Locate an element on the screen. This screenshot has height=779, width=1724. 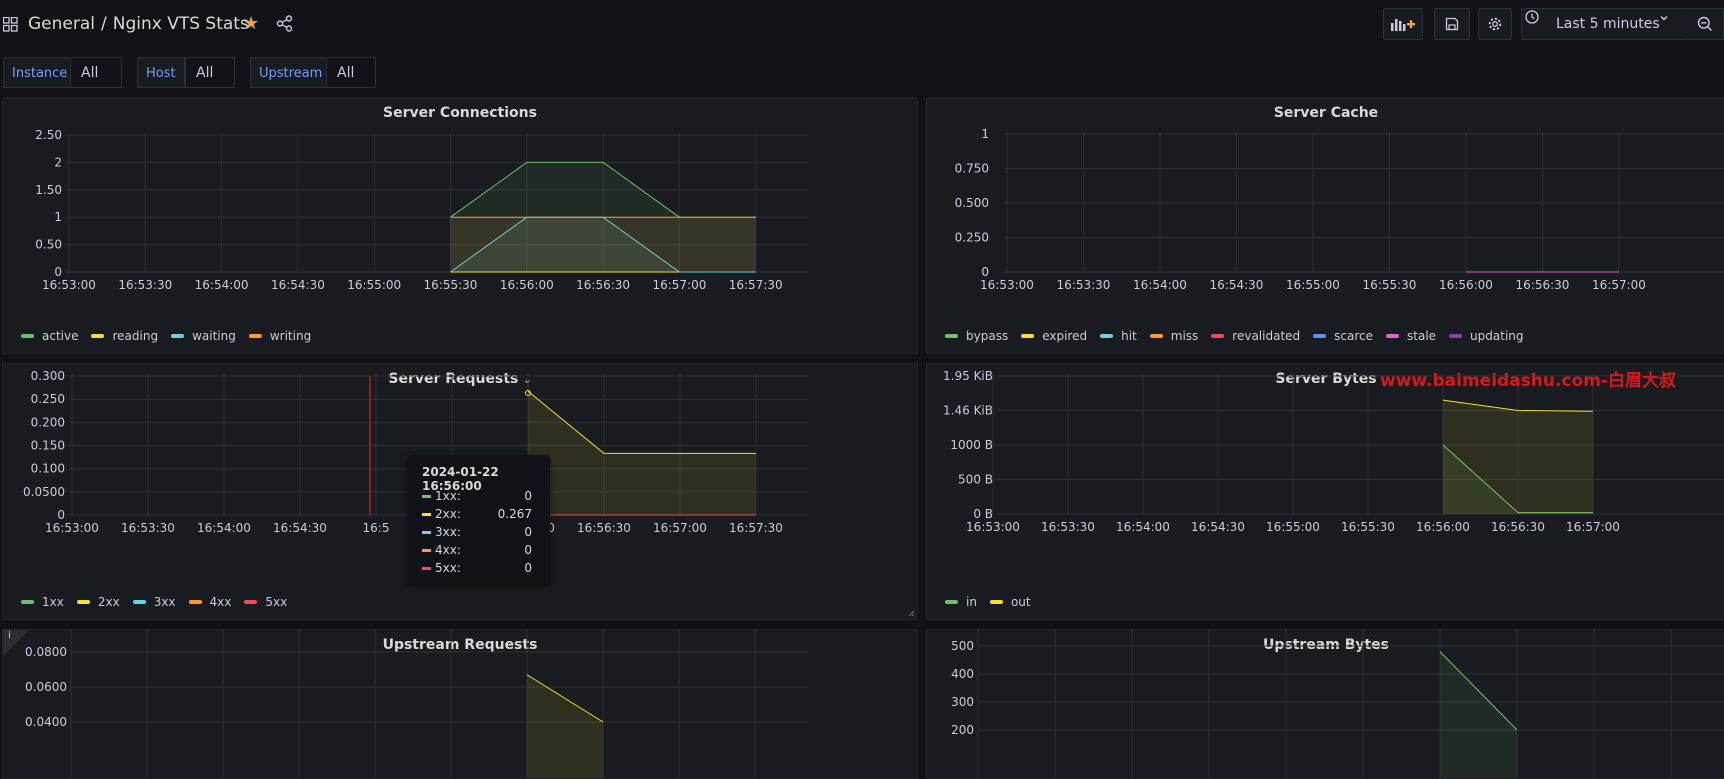
add-panel-icon is located at coordinates (1403, 24).